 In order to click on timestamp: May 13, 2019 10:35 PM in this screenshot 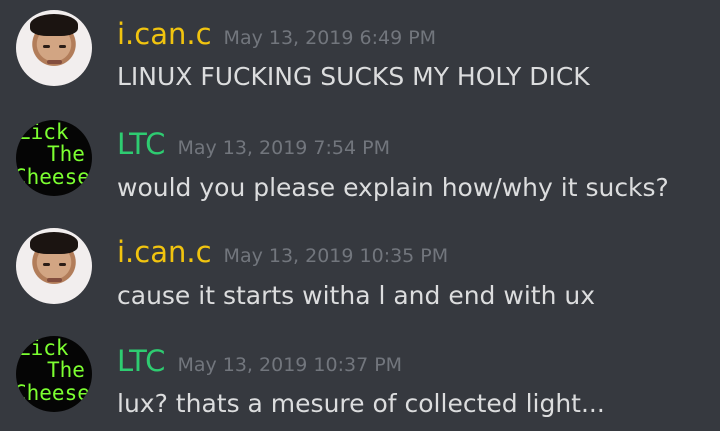, I will do `click(336, 256)`.